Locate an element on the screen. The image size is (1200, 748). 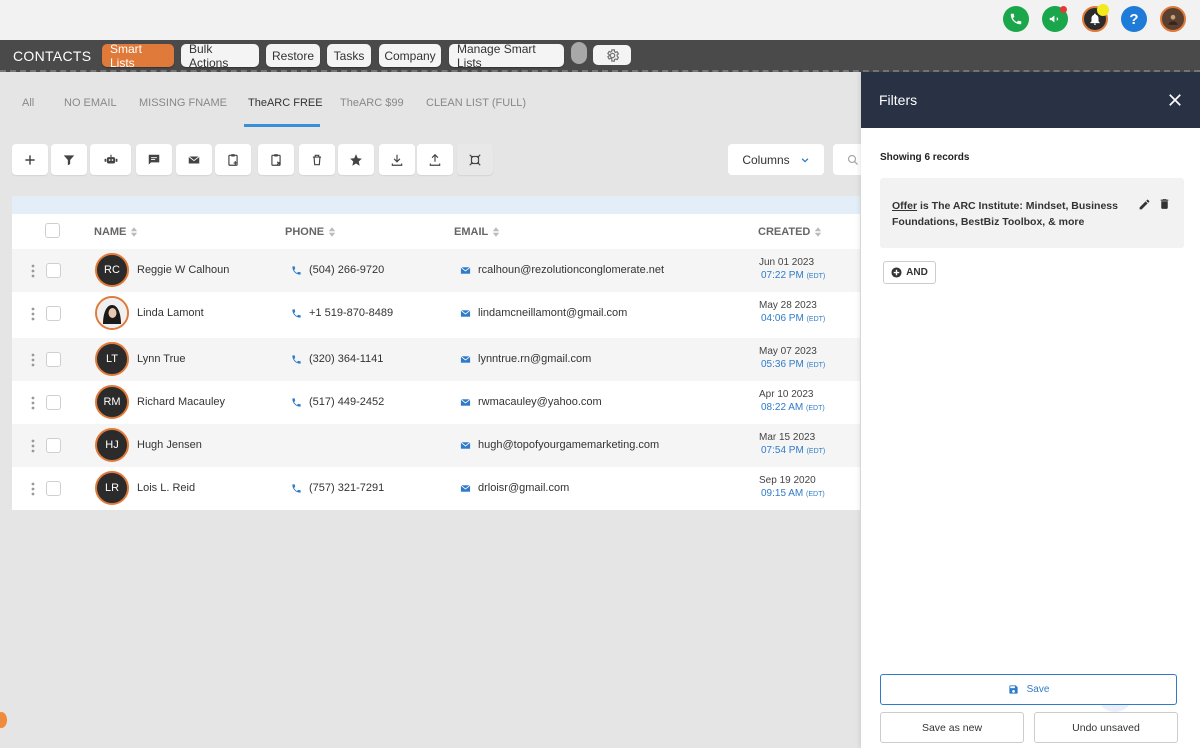
merge-button is located at coordinates (475, 159).